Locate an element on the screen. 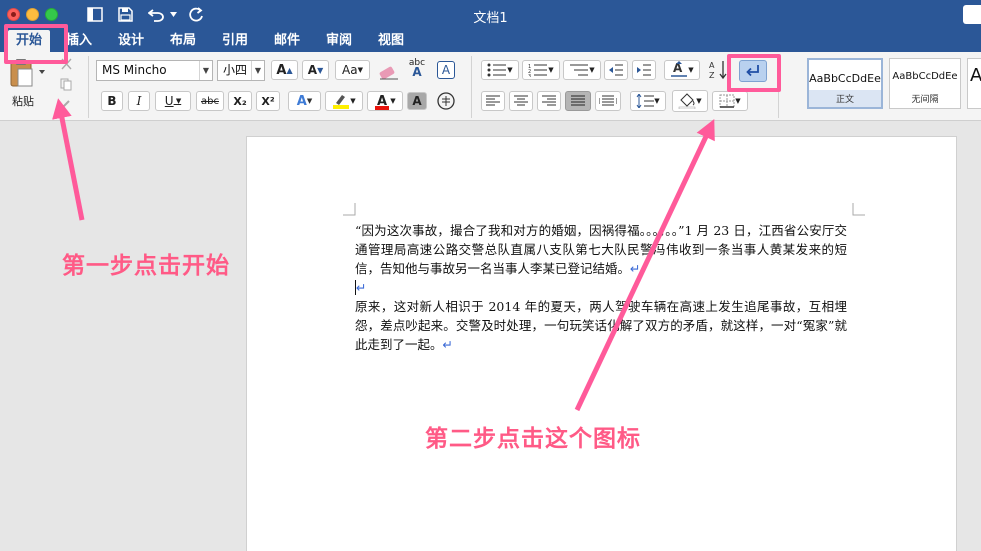 Image resolution: width=981 pixels, height=551 pixels. line-spacing-button: ▼ is located at coordinates (648, 101).